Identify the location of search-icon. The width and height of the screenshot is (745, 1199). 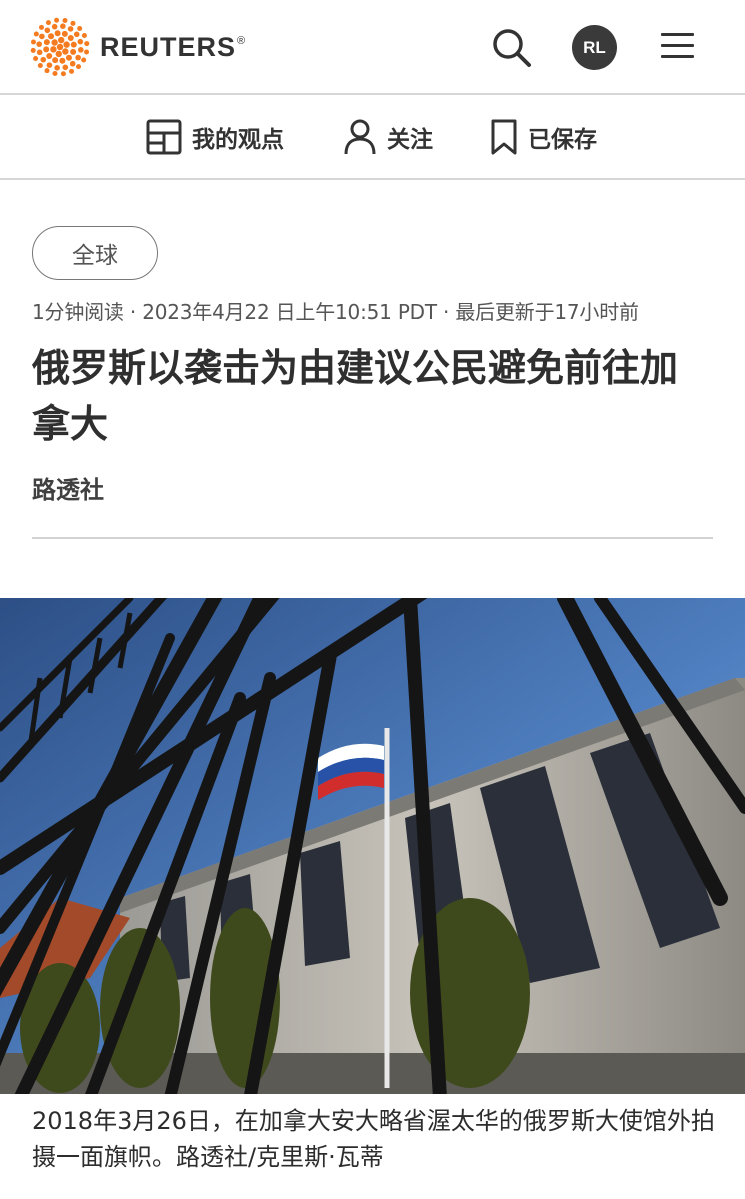
(512, 48).